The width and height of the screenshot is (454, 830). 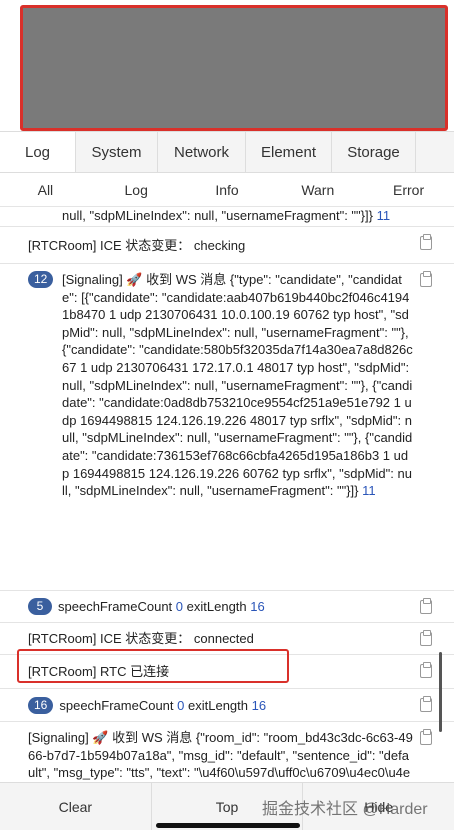 I want to click on log-entry: [RTCRoom] RTC 已连接, so click(x=227, y=672).